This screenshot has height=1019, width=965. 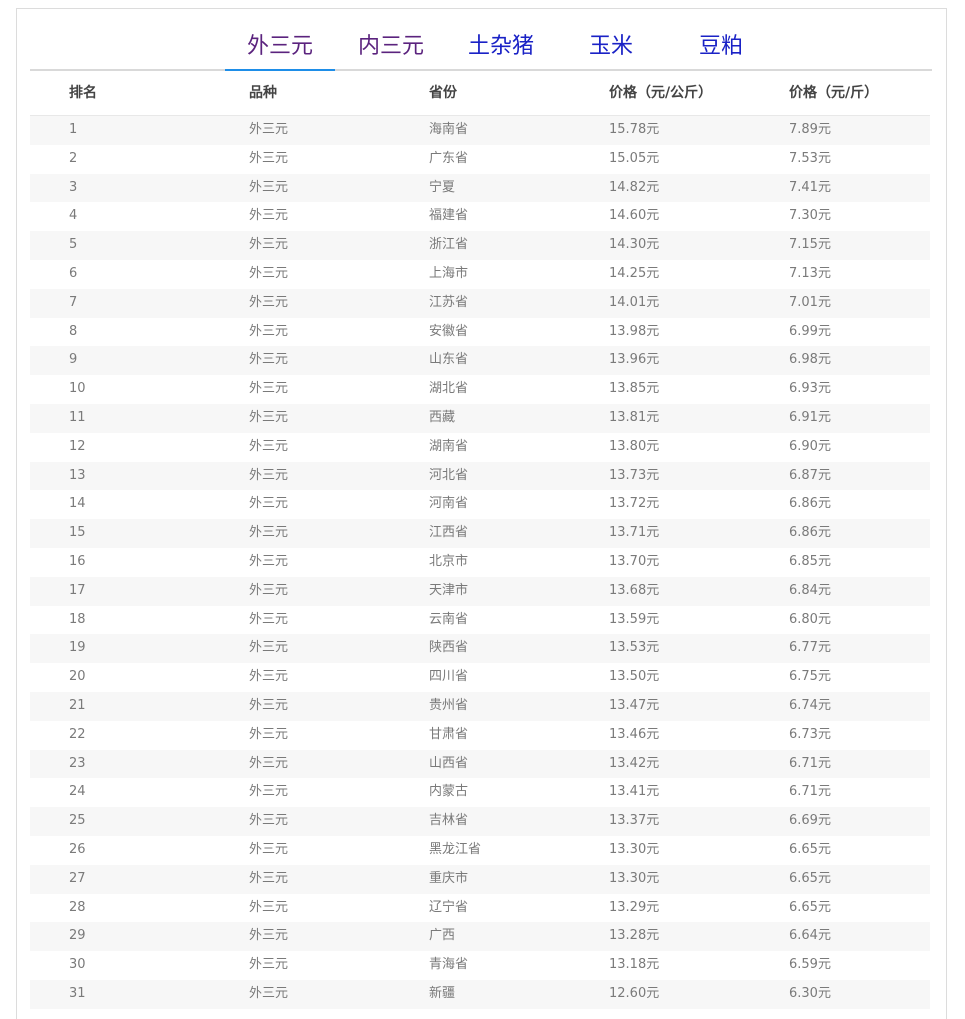 I want to click on cell-rank: 19, so click(x=77, y=648).